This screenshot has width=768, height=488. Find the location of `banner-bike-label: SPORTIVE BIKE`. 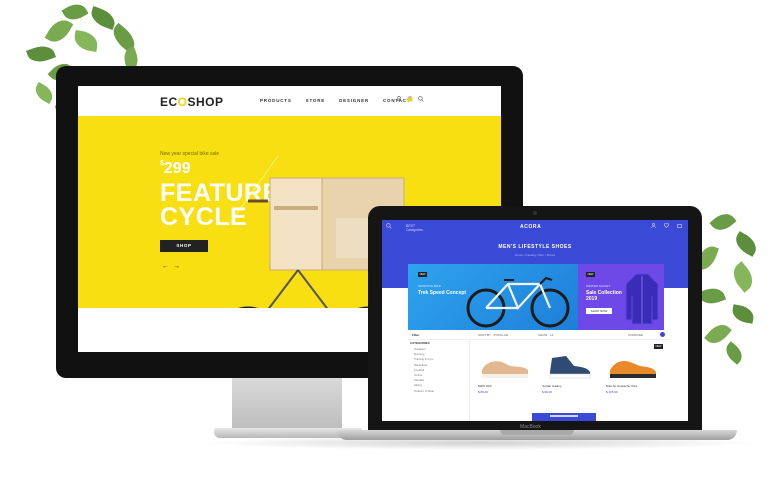

banner-bike-label: SPORTIVE BIKE is located at coordinates (429, 286).